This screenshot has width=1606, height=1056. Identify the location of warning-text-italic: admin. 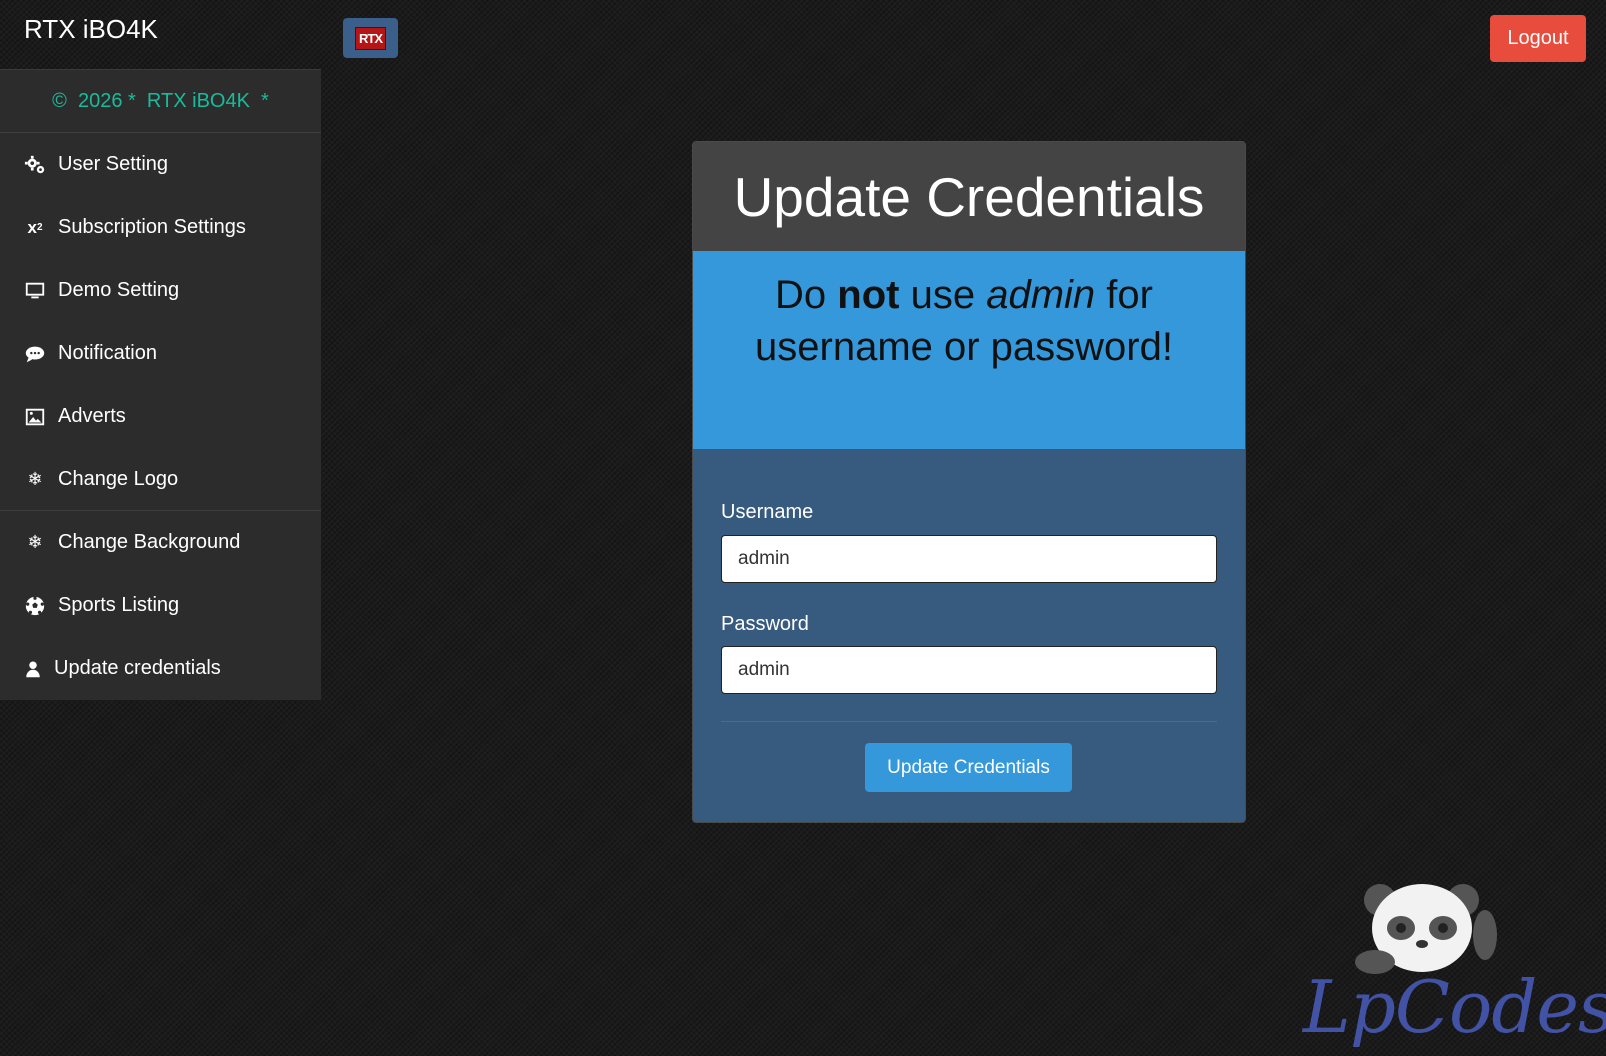
(1041, 295).